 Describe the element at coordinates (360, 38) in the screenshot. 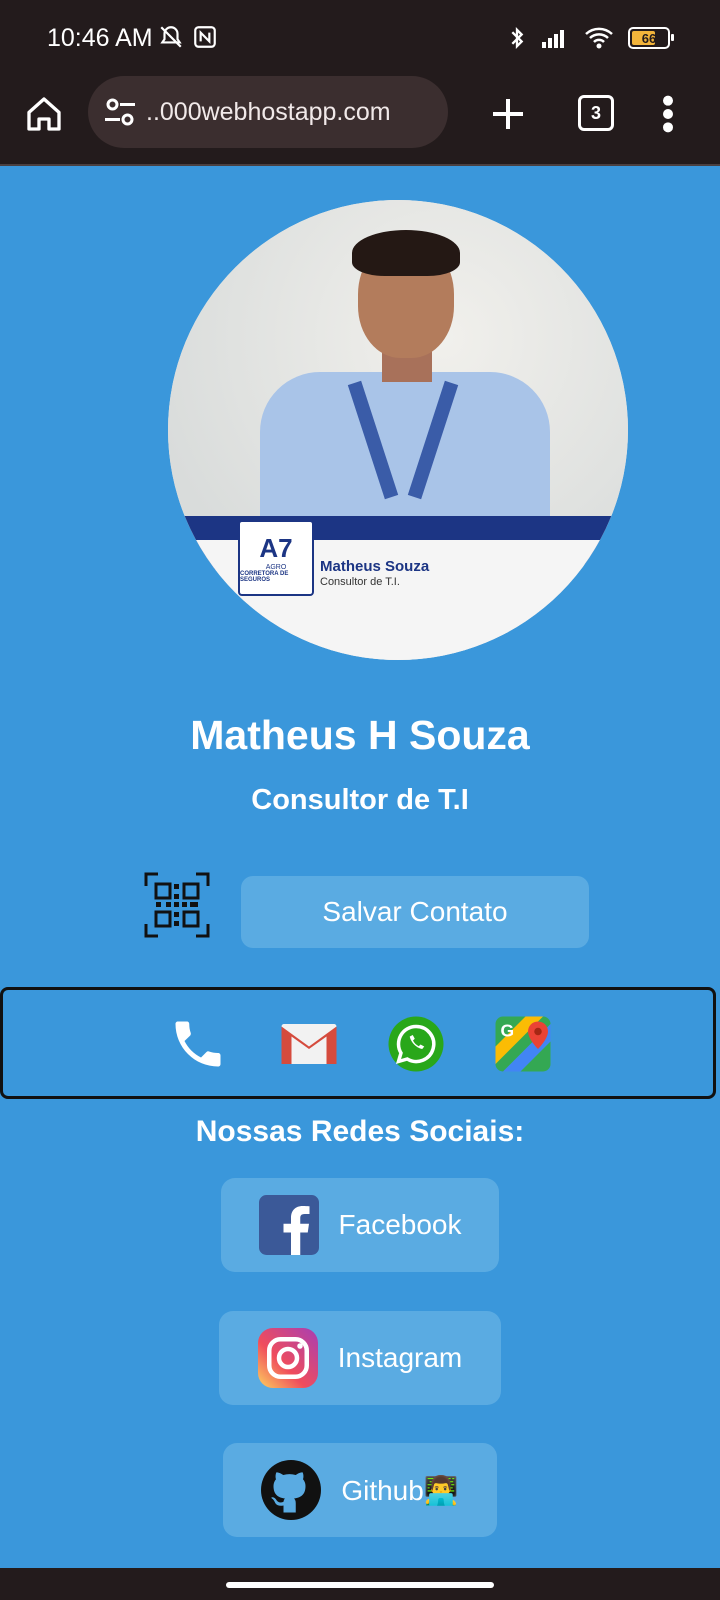

I see `status-bar: 10:46 AM 66` at that location.